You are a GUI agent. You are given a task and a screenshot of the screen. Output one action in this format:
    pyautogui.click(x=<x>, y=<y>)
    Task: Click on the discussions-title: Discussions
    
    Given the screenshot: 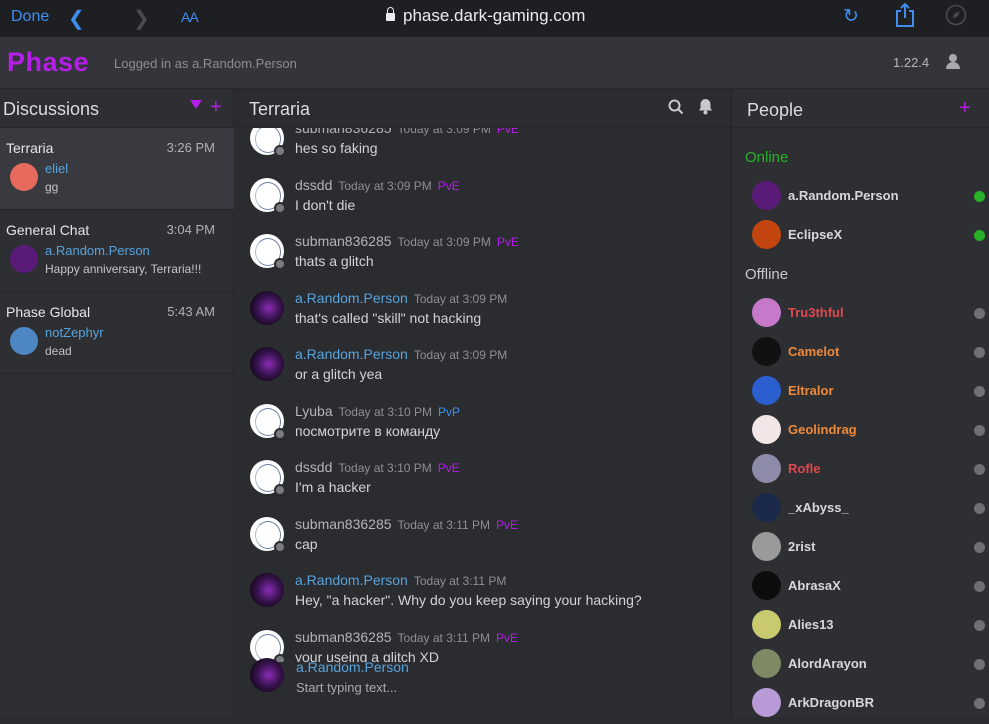 What is the action you would take?
    pyautogui.click(x=51, y=109)
    